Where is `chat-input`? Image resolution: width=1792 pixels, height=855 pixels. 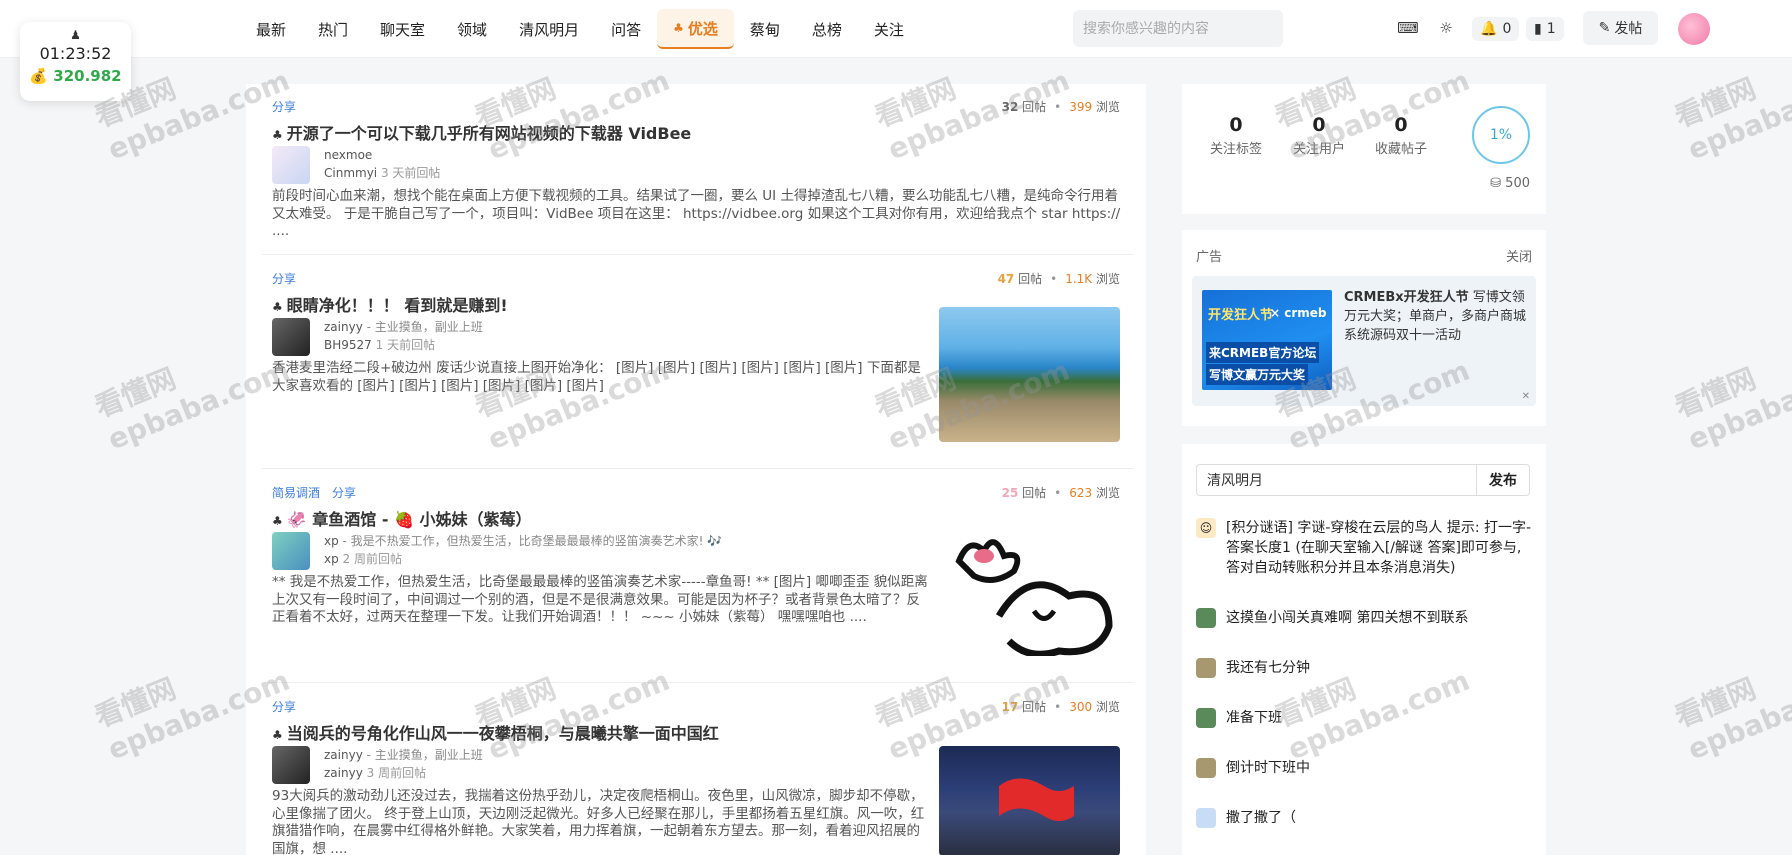 chat-input is located at coordinates (1336, 480).